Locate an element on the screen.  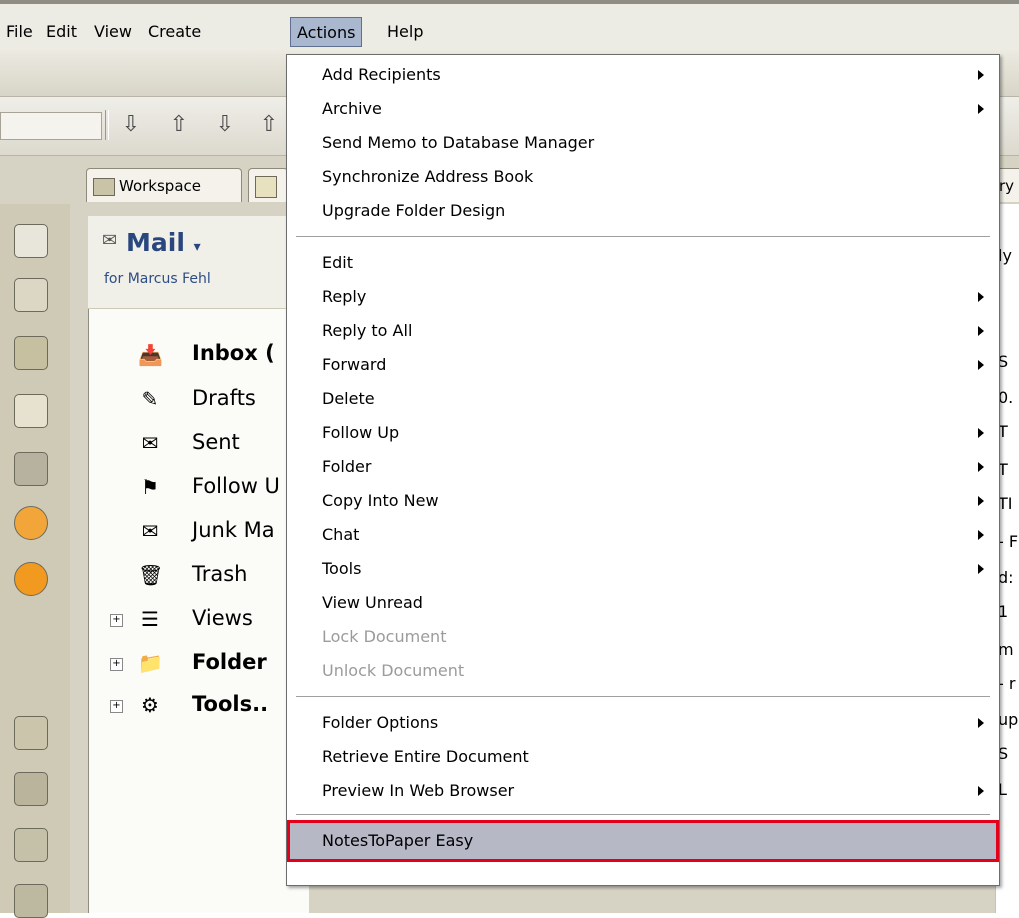
menu-edit: Edit is located at coordinates (61, 32).